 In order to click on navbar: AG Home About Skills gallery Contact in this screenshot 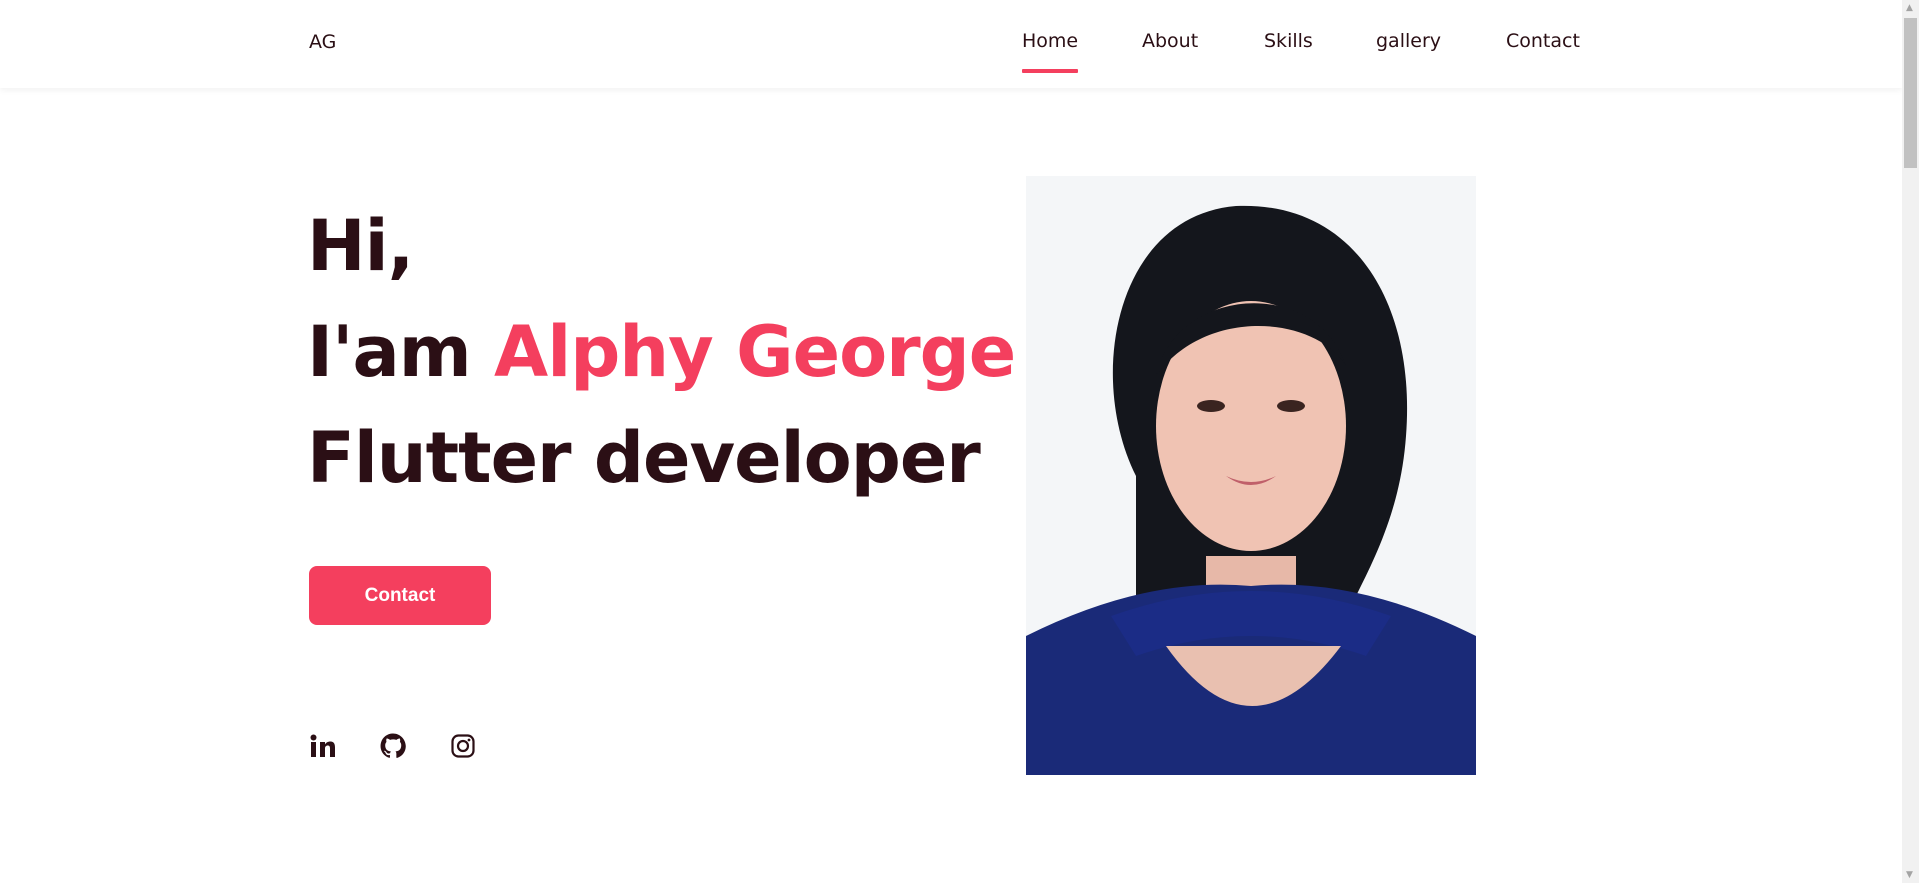, I will do `click(951, 44)`.